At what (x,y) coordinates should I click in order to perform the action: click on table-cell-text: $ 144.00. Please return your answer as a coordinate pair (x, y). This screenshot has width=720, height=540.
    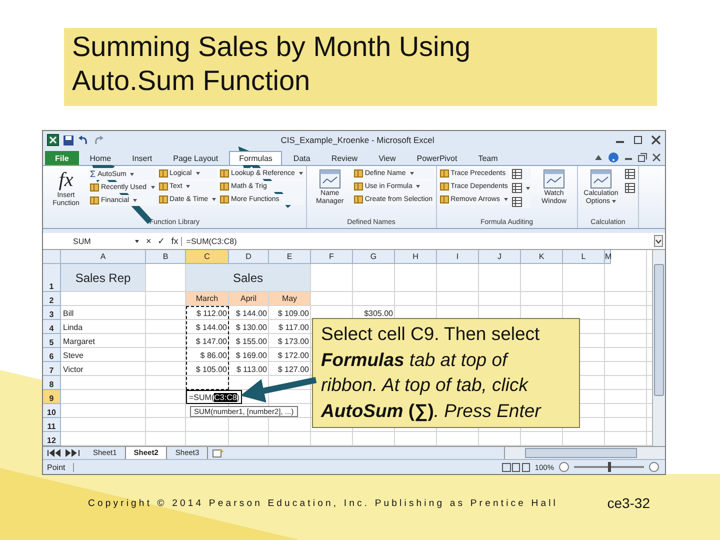
    Looking at the image, I should click on (211, 328).